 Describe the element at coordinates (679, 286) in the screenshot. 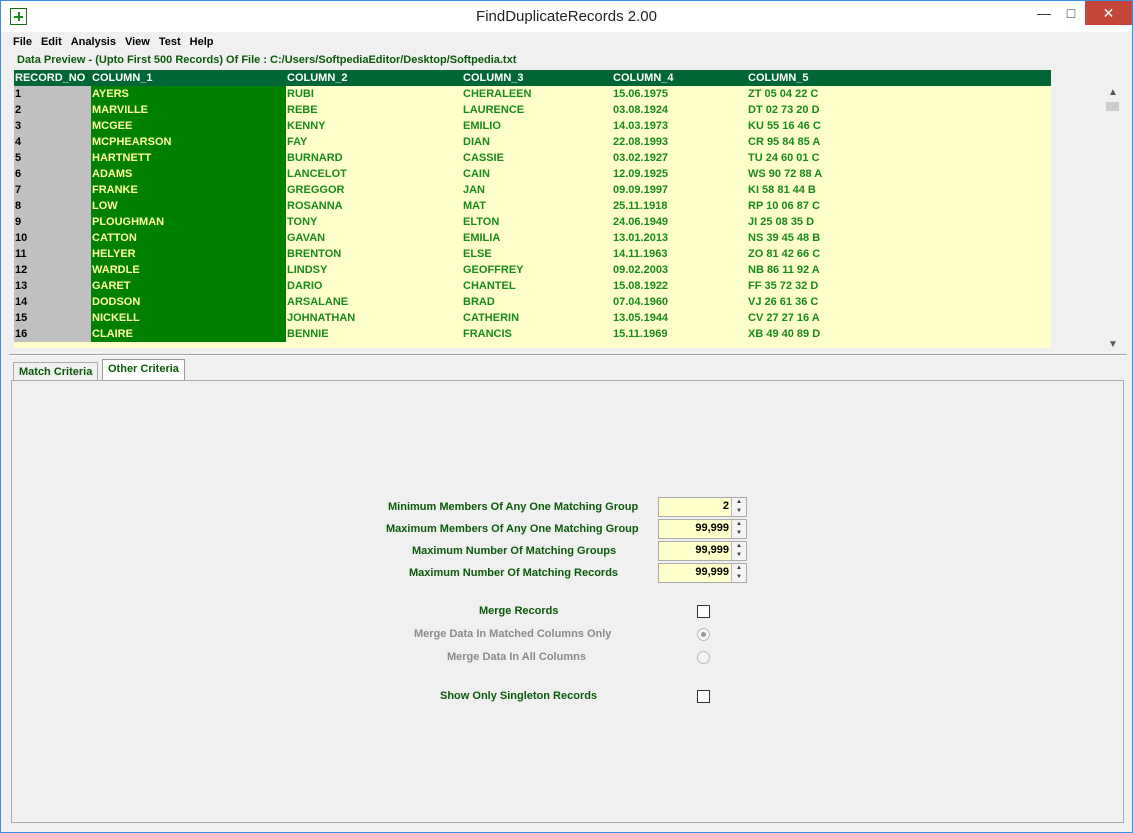

I see `table-cell: 15.08.1922` at that location.